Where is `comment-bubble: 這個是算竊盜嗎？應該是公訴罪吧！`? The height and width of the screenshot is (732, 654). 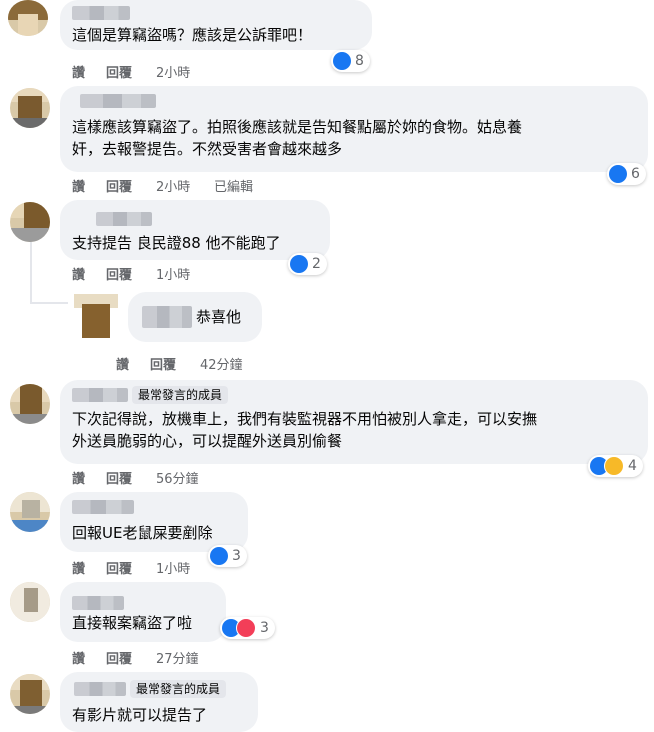
comment-bubble: 這個是算竊盜嗎？應該是公訴罪吧！ is located at coordinates (216, 25).